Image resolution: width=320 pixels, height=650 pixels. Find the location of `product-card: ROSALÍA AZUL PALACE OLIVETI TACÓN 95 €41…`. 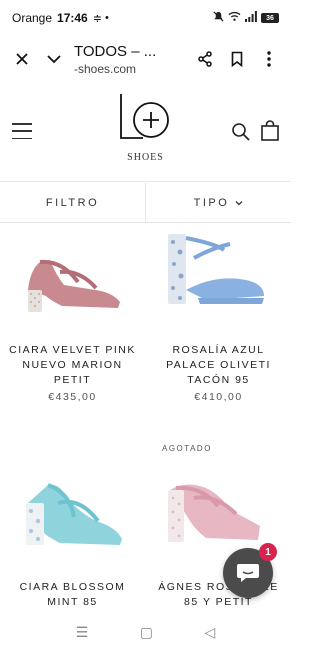

product-card: ROSALÍA AZUL PALACE OLIVETI TACÓN 95 €41… is located at coordinates (218, 320).